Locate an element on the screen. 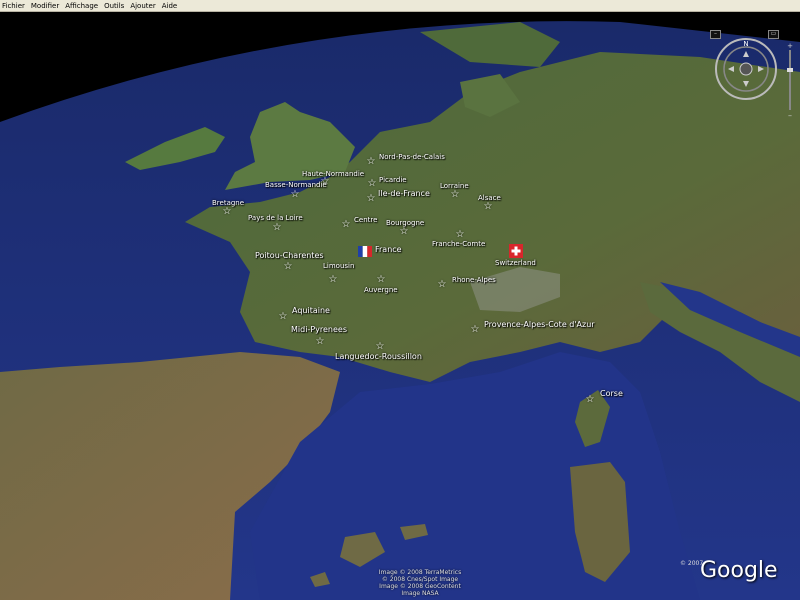 The height and width of the screenshot is (600, 800). region-label: Bourgogne is located at coordinates (405, 223).